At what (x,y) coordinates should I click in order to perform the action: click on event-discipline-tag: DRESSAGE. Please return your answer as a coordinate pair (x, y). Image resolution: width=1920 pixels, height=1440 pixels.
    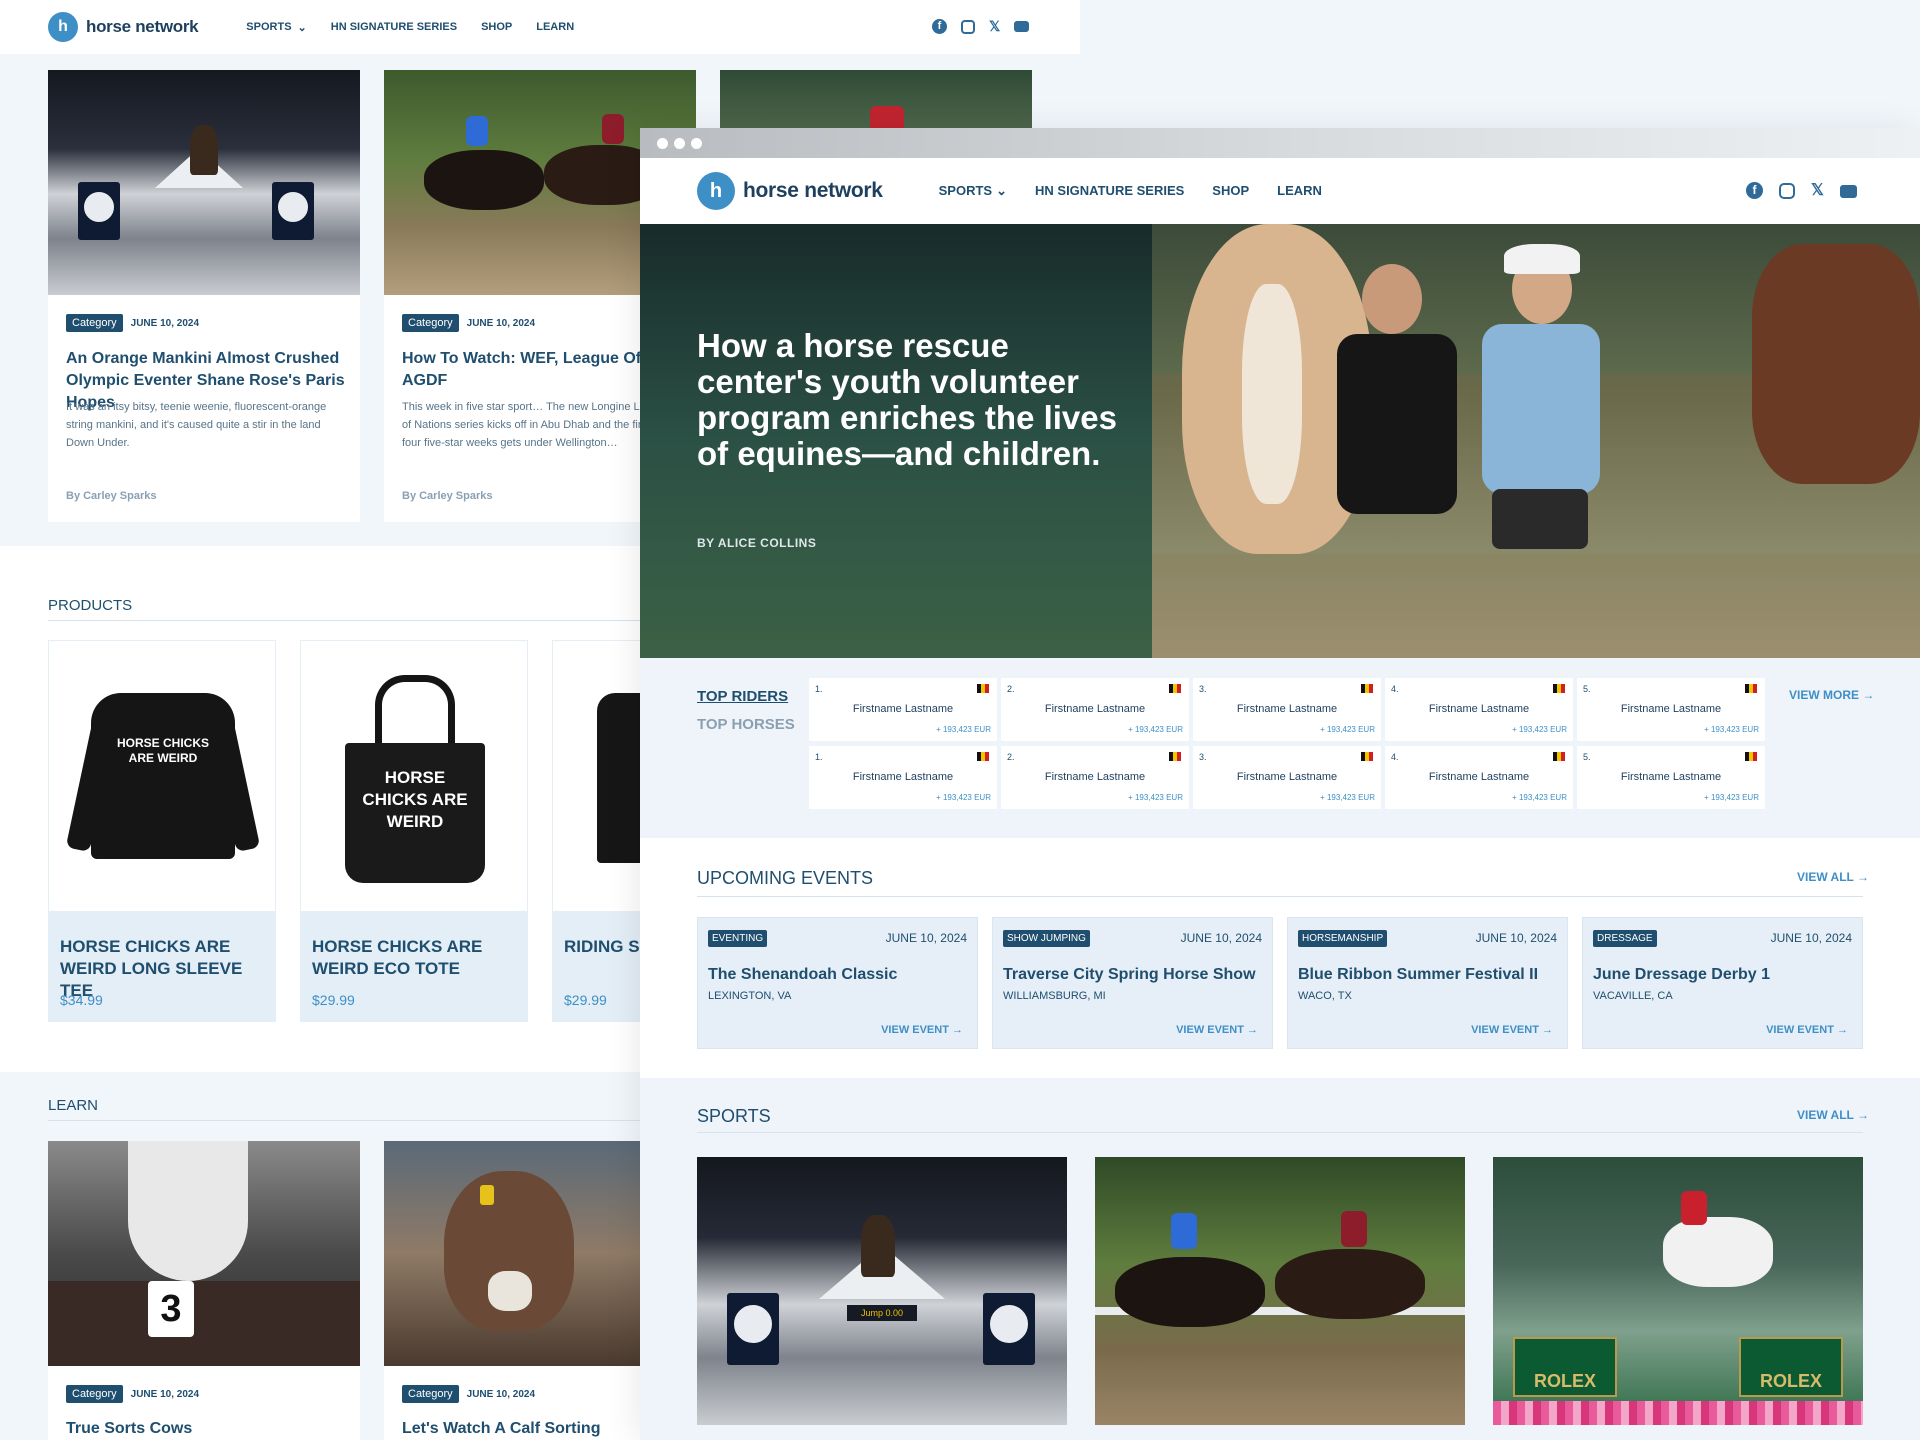
    Looking at the image, I should click on (1625, 938).